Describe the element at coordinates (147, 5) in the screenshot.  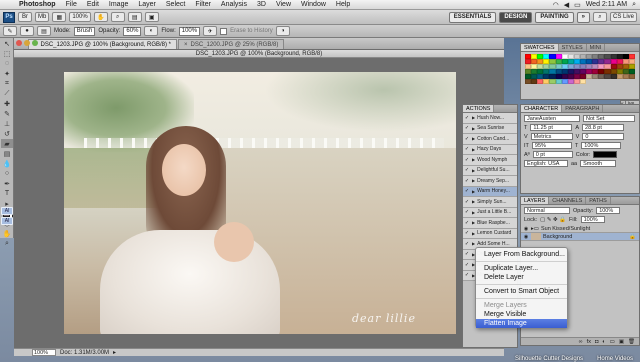
I see `menu-layer: Layer` at that location.